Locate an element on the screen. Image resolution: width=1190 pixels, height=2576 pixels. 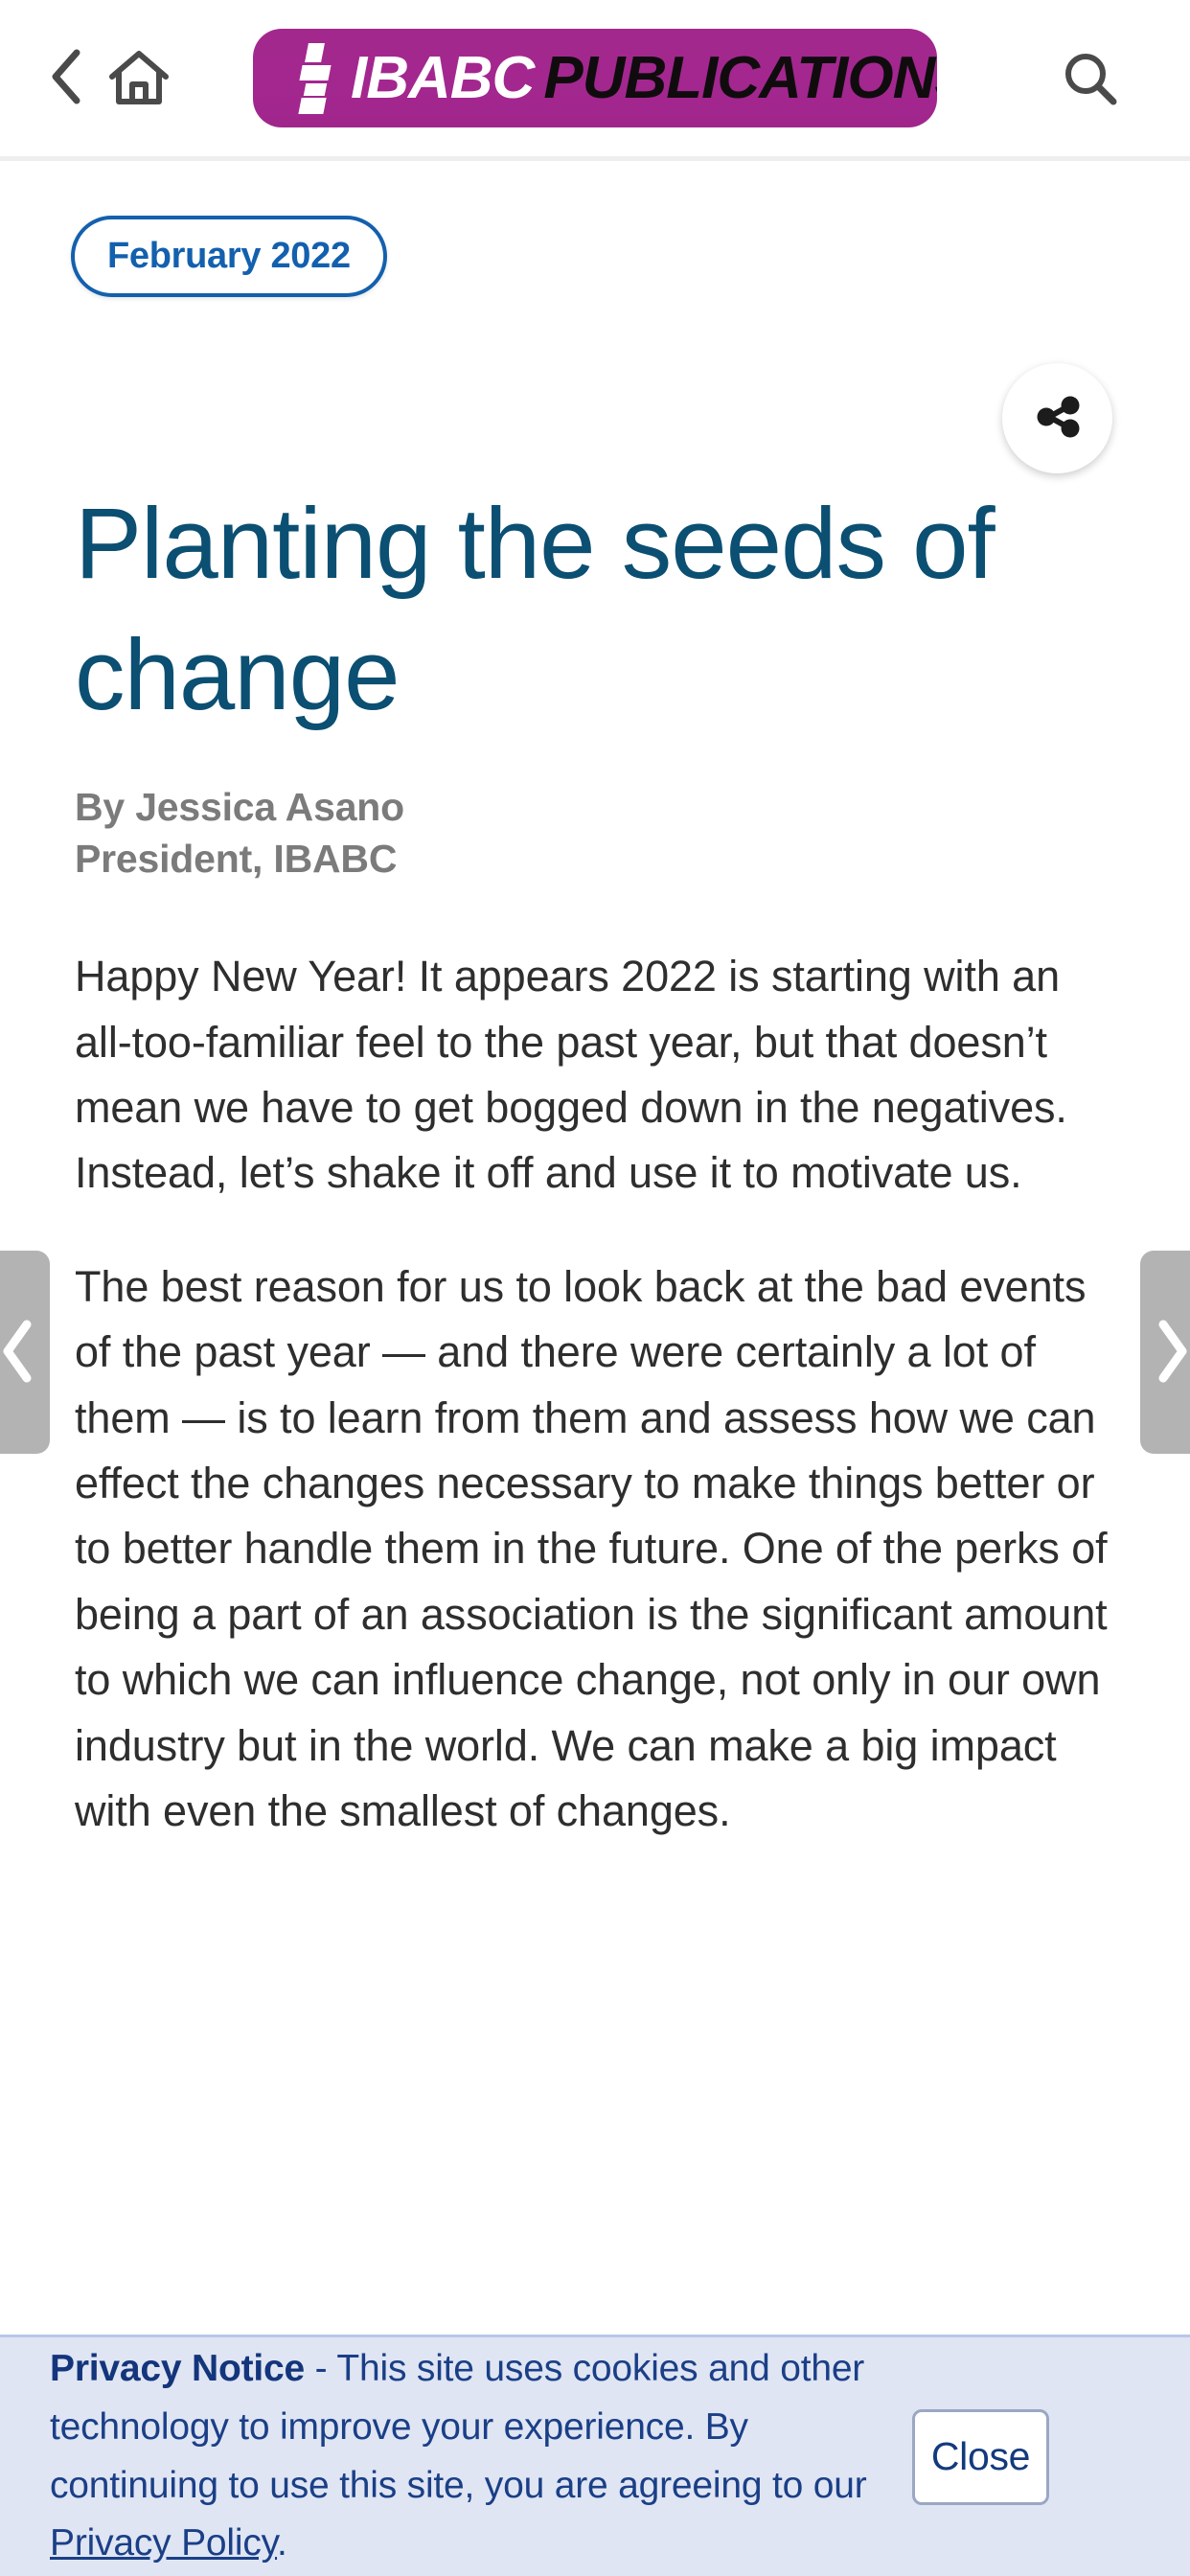
privacy-policy-link: Privacy Policy is located at coordinates (163, 2543).